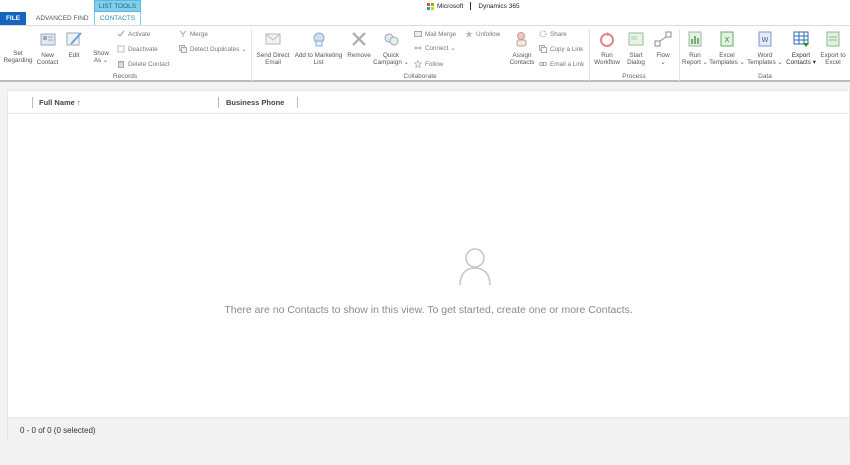 This screenshot has height=465, width=850. Describe the element at coordinates (199, 34) in the screenshot. I see `merge-label: Merge` at that location.